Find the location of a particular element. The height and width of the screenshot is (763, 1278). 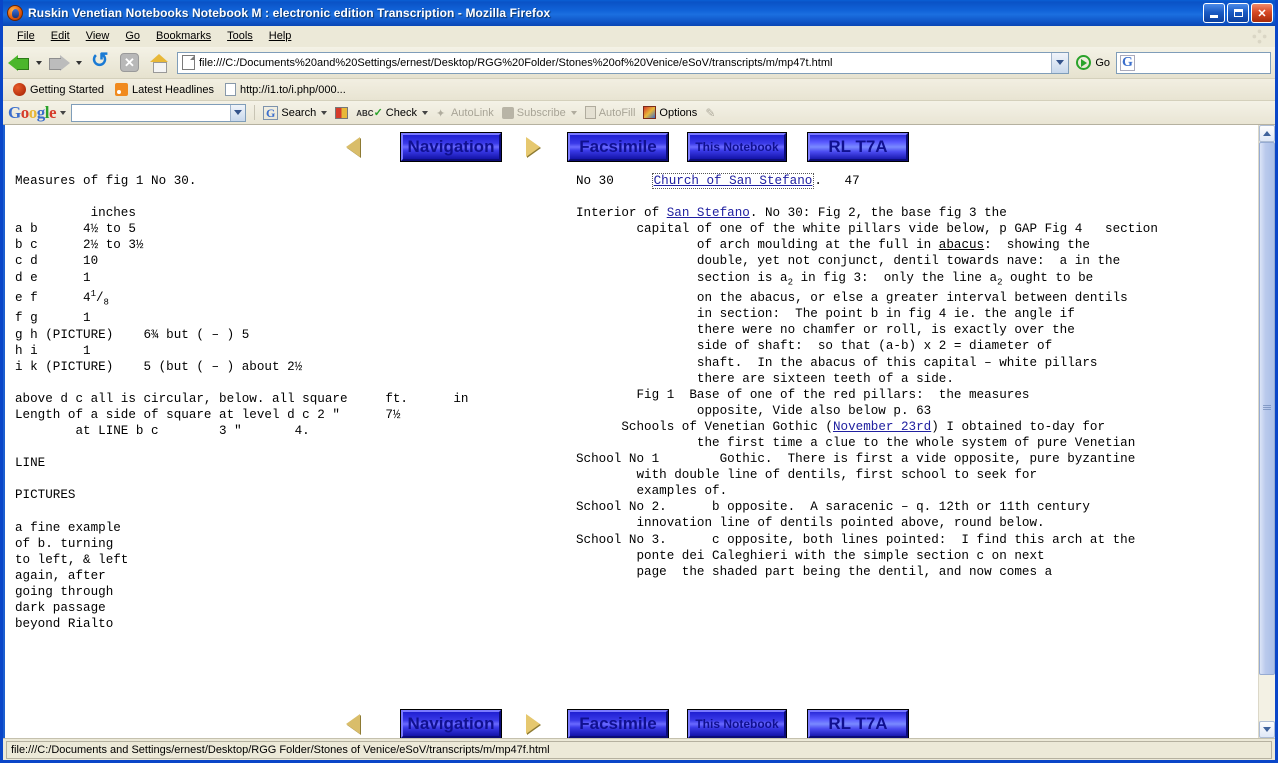

google-options-button: Options is located at coordinates (670, 112).